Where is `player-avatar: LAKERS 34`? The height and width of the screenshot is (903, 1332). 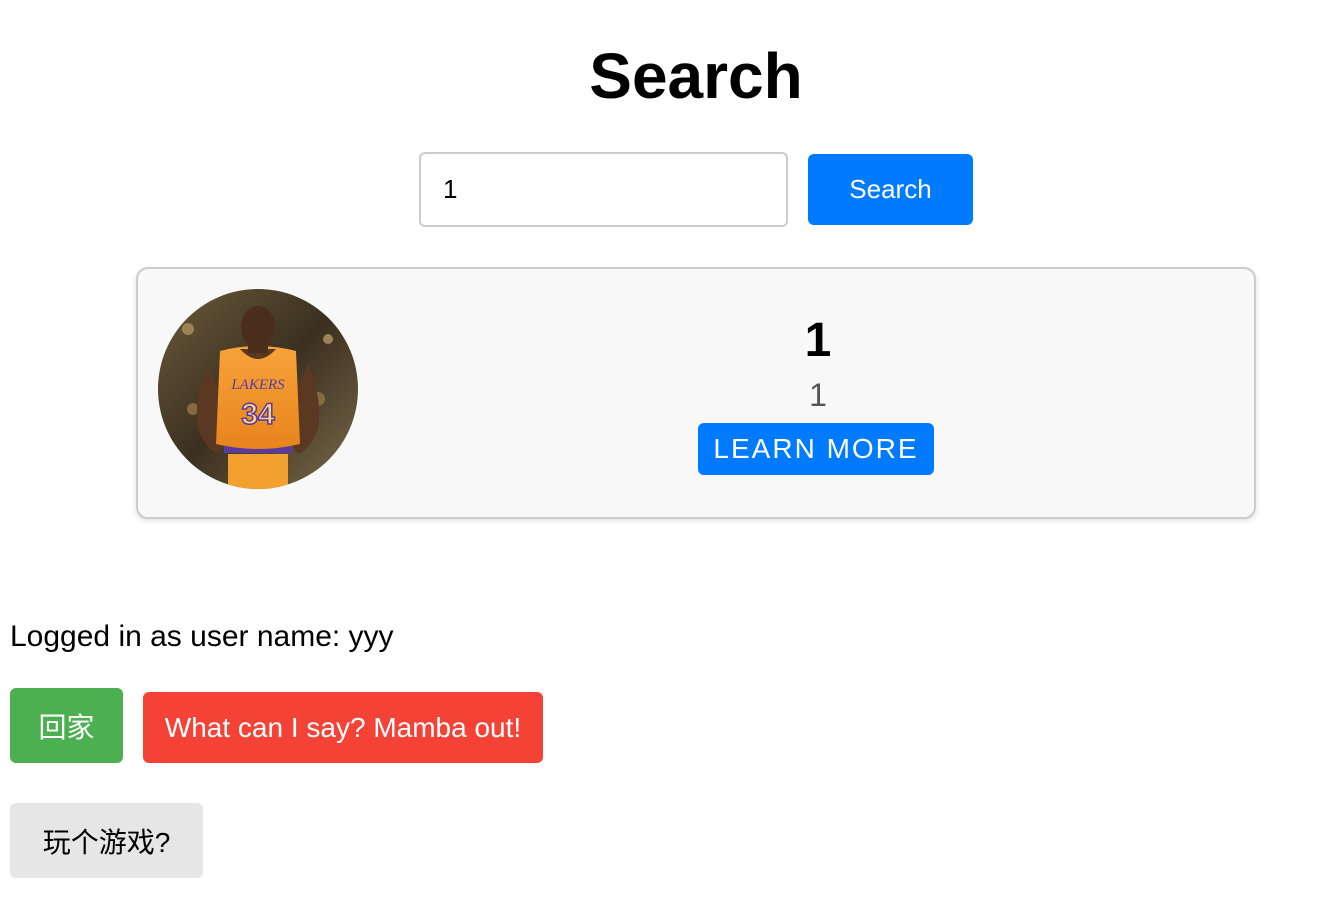 player-avatar: LAKERS 34 is located at coordinates (258, 389).